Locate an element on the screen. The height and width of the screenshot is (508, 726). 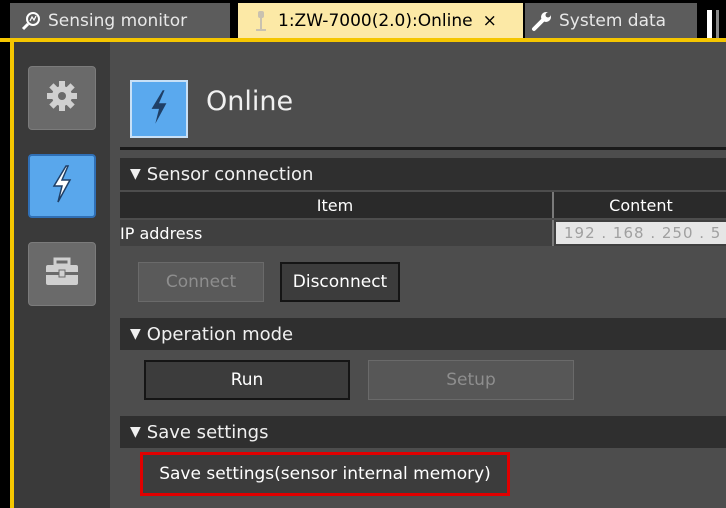
close-icon: × is located at coordinates (490, 21).